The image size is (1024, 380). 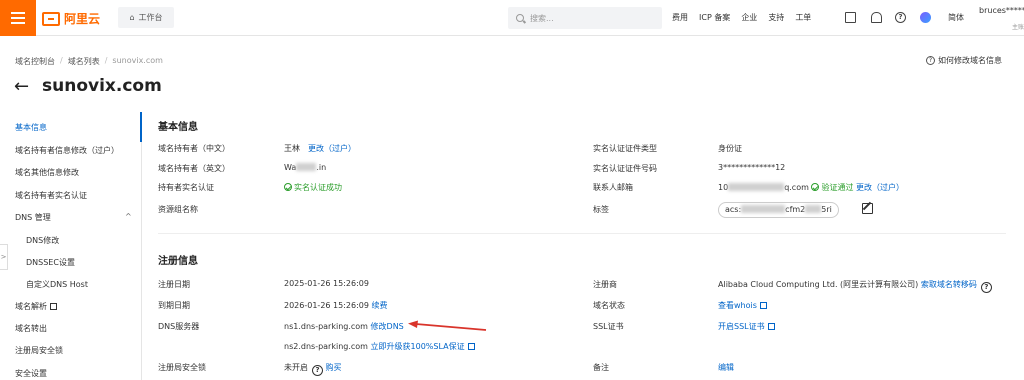 I want to click on user-name: bruces******, so click(x=1001, y=10).